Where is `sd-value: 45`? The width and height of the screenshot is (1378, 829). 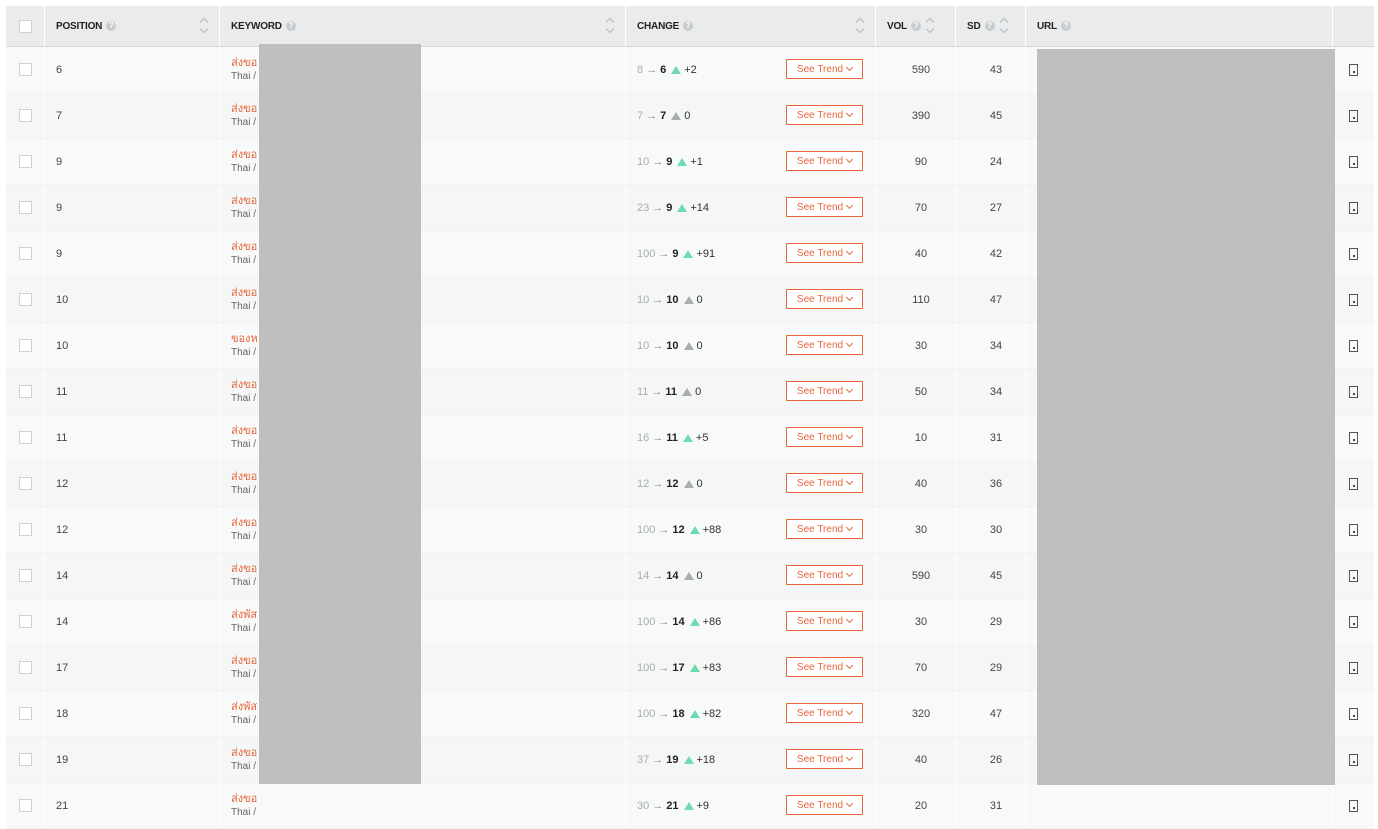
sd-value: 45 is located at coordinates (996, 115).